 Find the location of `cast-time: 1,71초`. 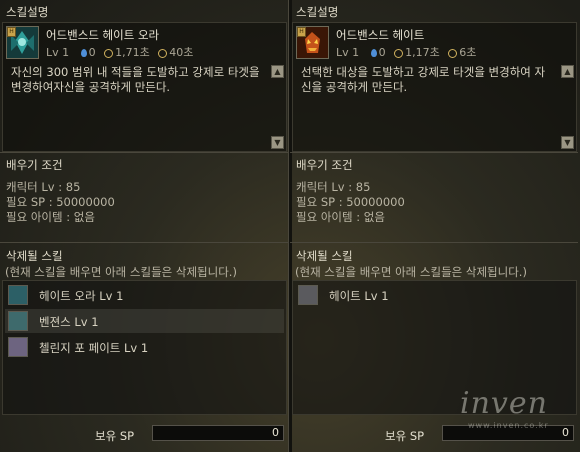

cast-time: 1,71초 is located at coordinates (132, 52).